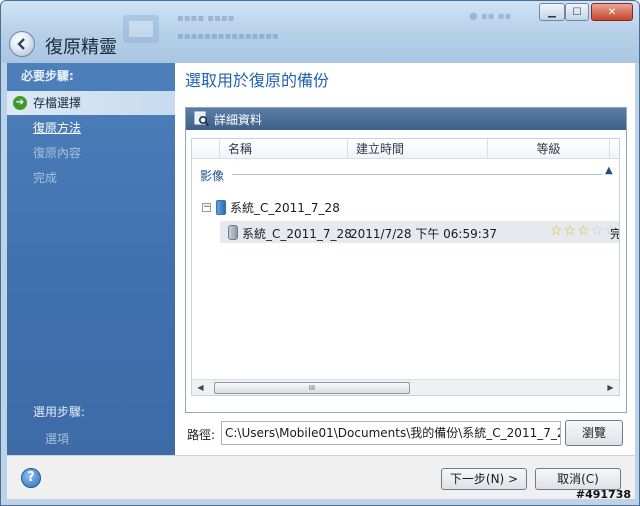 This screenshot has height=506, width=640. What do you see at coordinates (228, 36) in the screenshot?
I see `background-text: ▪▪▪▪▪▪▪▪▪▪▪▪▪▪▪` at bounding box center [228, 36].